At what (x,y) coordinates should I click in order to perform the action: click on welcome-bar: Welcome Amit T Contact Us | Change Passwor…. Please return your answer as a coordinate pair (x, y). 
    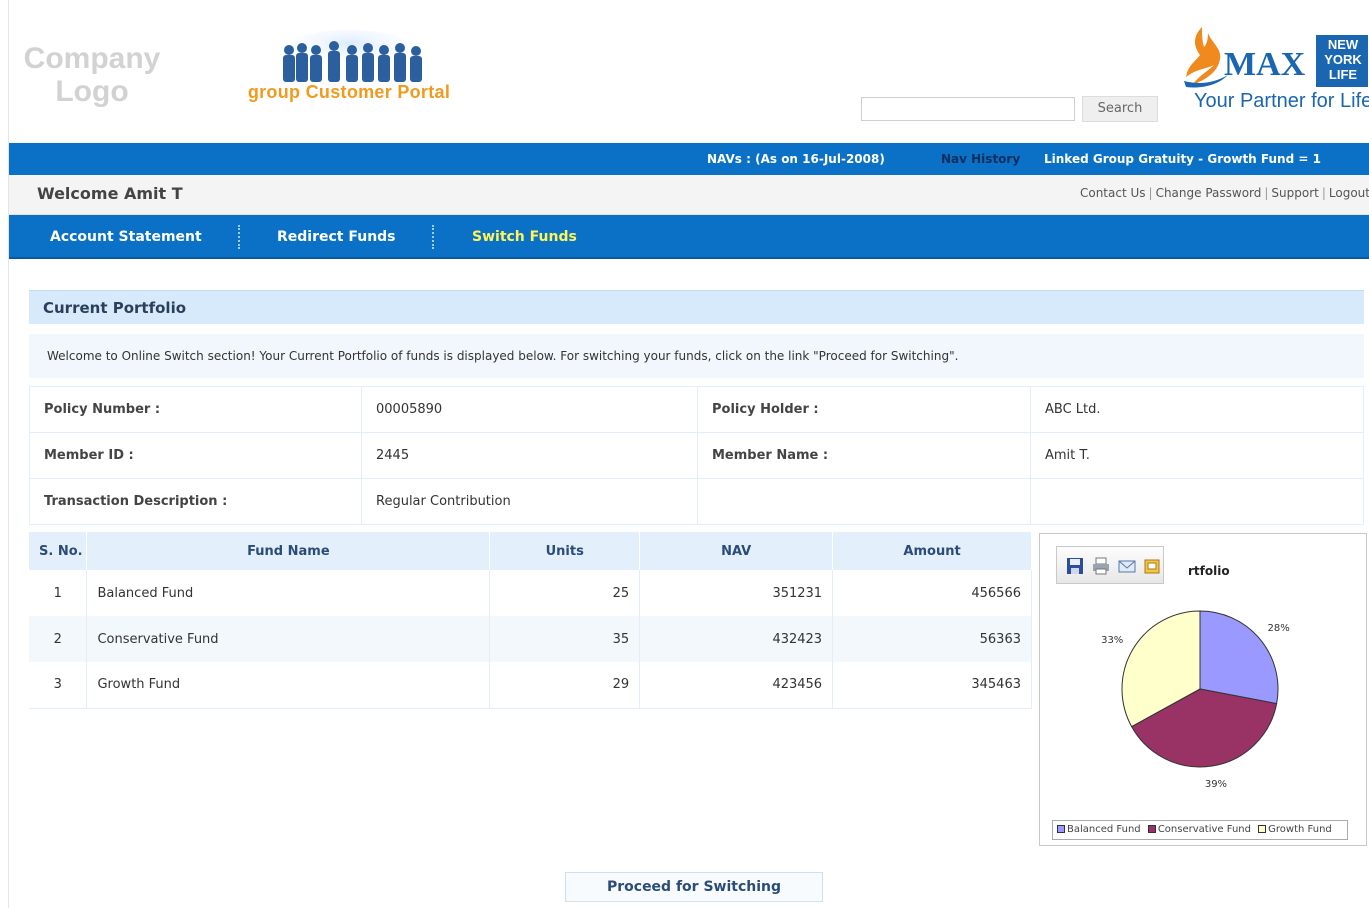
    Looking at the image, I should click on (689, 195).